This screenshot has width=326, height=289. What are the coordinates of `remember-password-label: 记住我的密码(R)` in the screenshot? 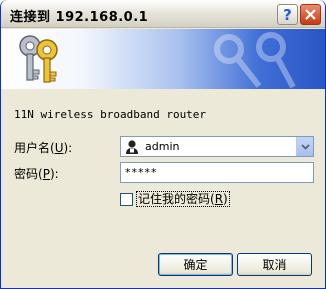 It's located at (183, 199).